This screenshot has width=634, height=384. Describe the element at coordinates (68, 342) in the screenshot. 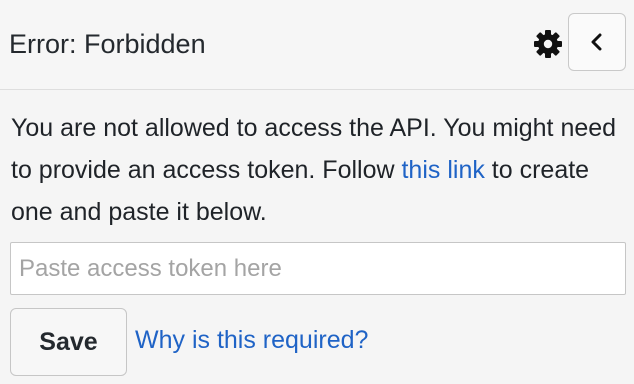

I see `save-button: Save` at that location.